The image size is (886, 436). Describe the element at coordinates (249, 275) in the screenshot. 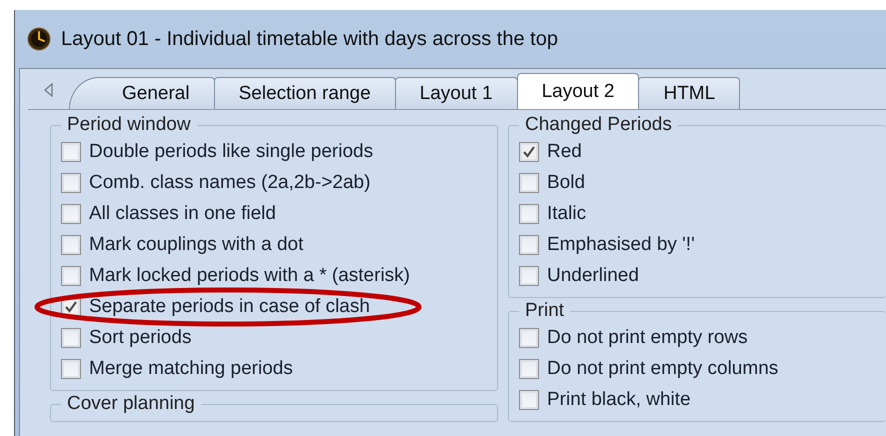

I see `checkbox-label: Mark locked periods with a * (asterisk)` at that location.